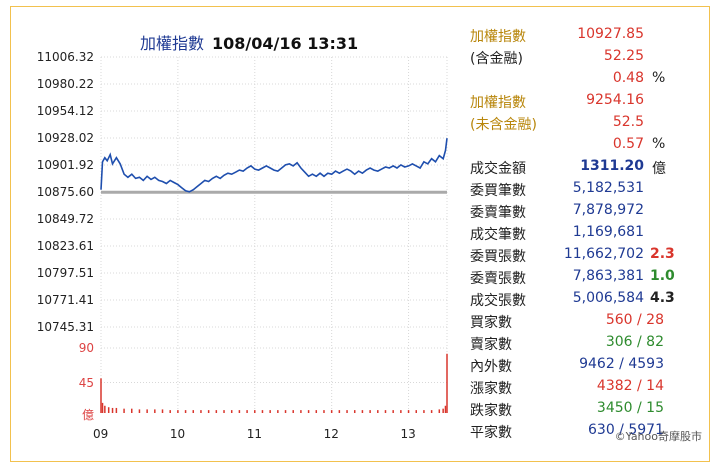 The image size is (720, 468). What do you see at coordinates (655, 386) in the screenshot?
I see `stat-value-secondary: 14` at bounding box center [655, 386].